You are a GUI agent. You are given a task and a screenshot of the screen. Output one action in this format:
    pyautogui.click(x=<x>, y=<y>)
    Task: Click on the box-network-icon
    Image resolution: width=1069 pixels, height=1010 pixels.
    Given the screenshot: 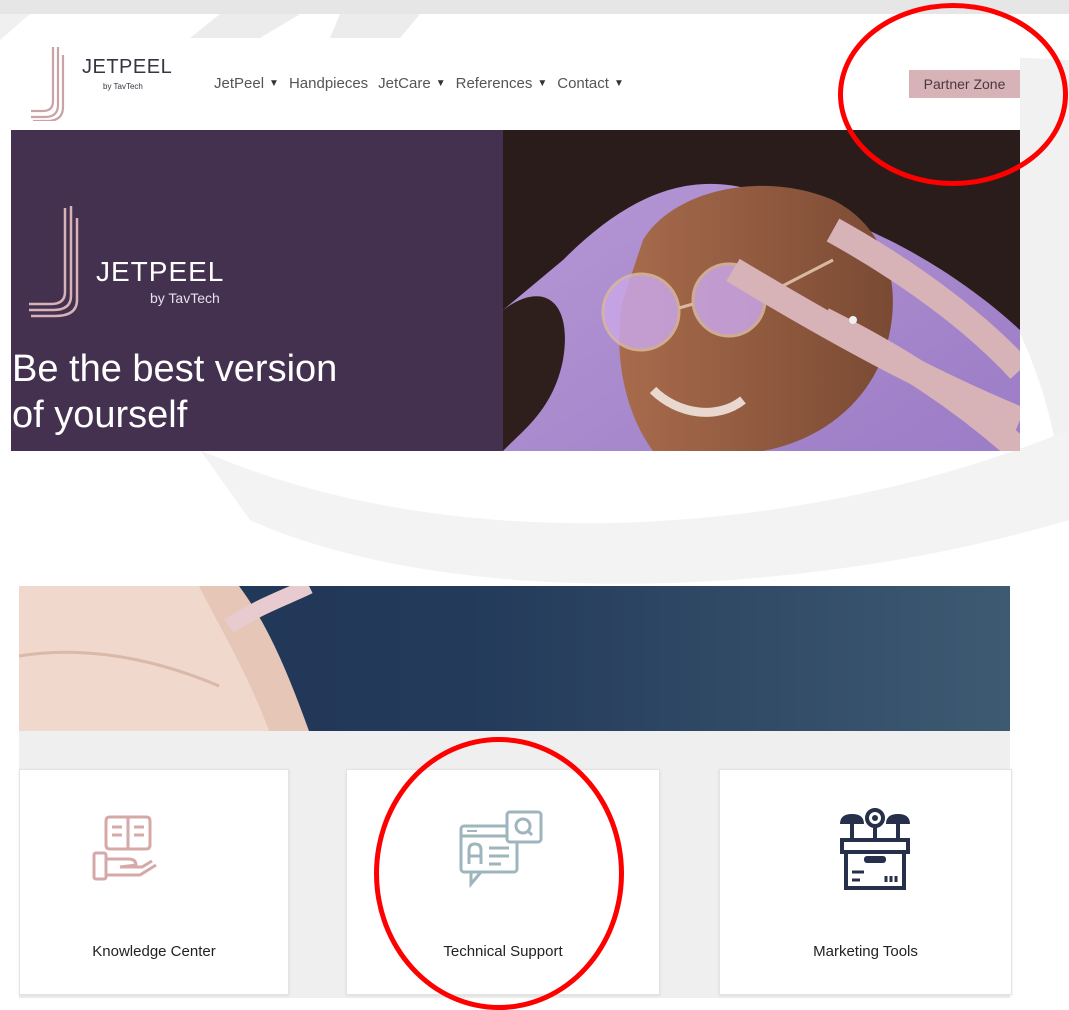 What is the action you would take?
    pyautogui.click(x=875, y=849)
    